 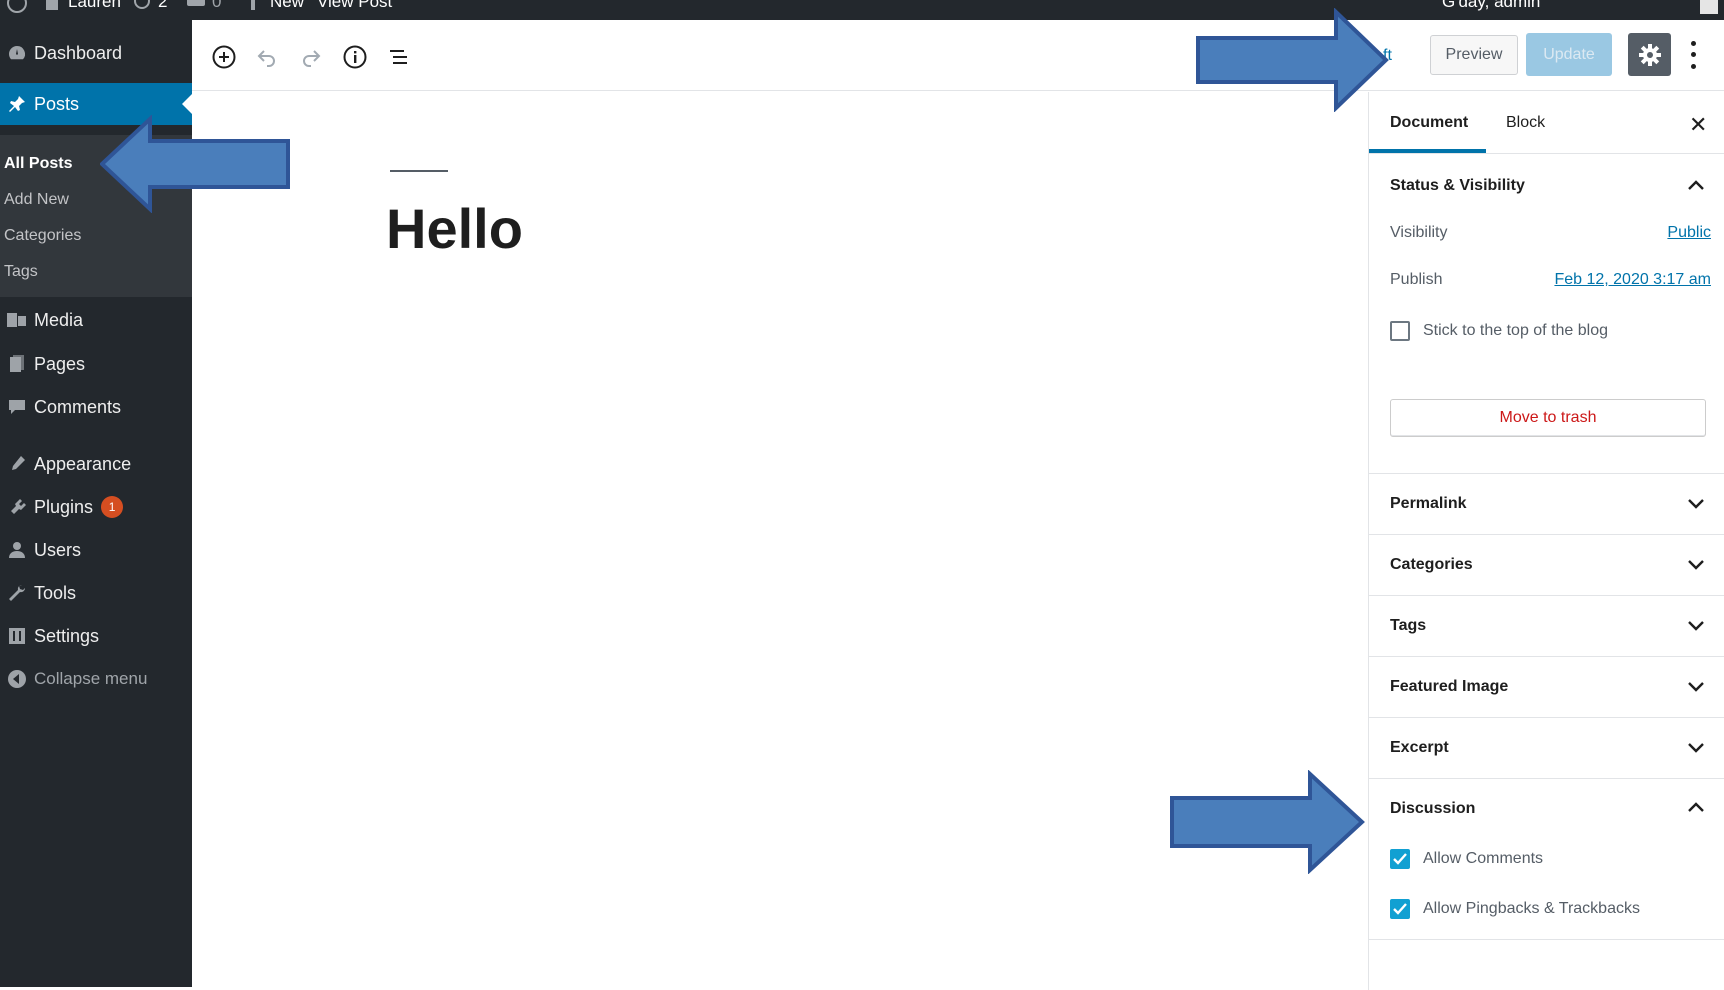 What do you see at coordinates (267, 57) in the screenshot?
I see `undo-icon` at bounding box center [267, 57].